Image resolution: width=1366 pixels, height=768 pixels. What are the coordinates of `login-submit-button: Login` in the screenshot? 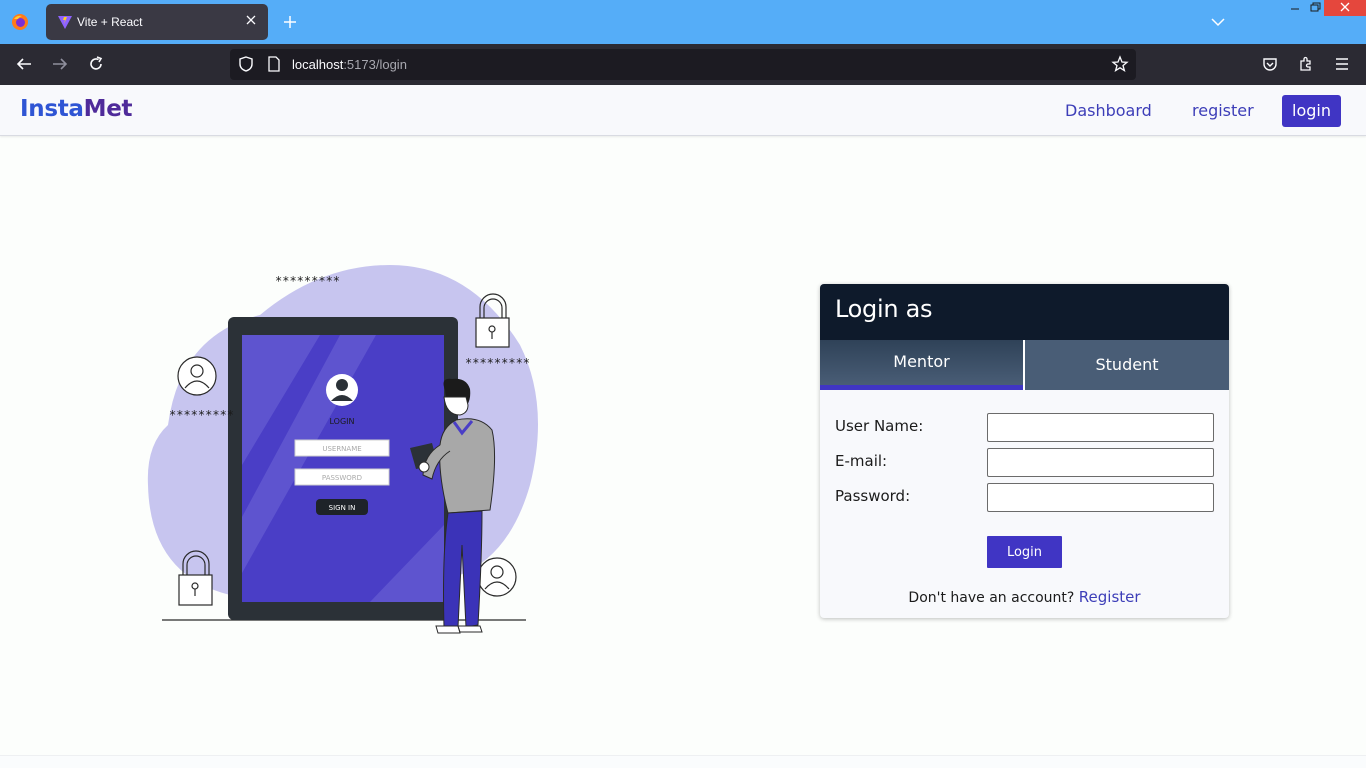 It's located at (1024, 552).